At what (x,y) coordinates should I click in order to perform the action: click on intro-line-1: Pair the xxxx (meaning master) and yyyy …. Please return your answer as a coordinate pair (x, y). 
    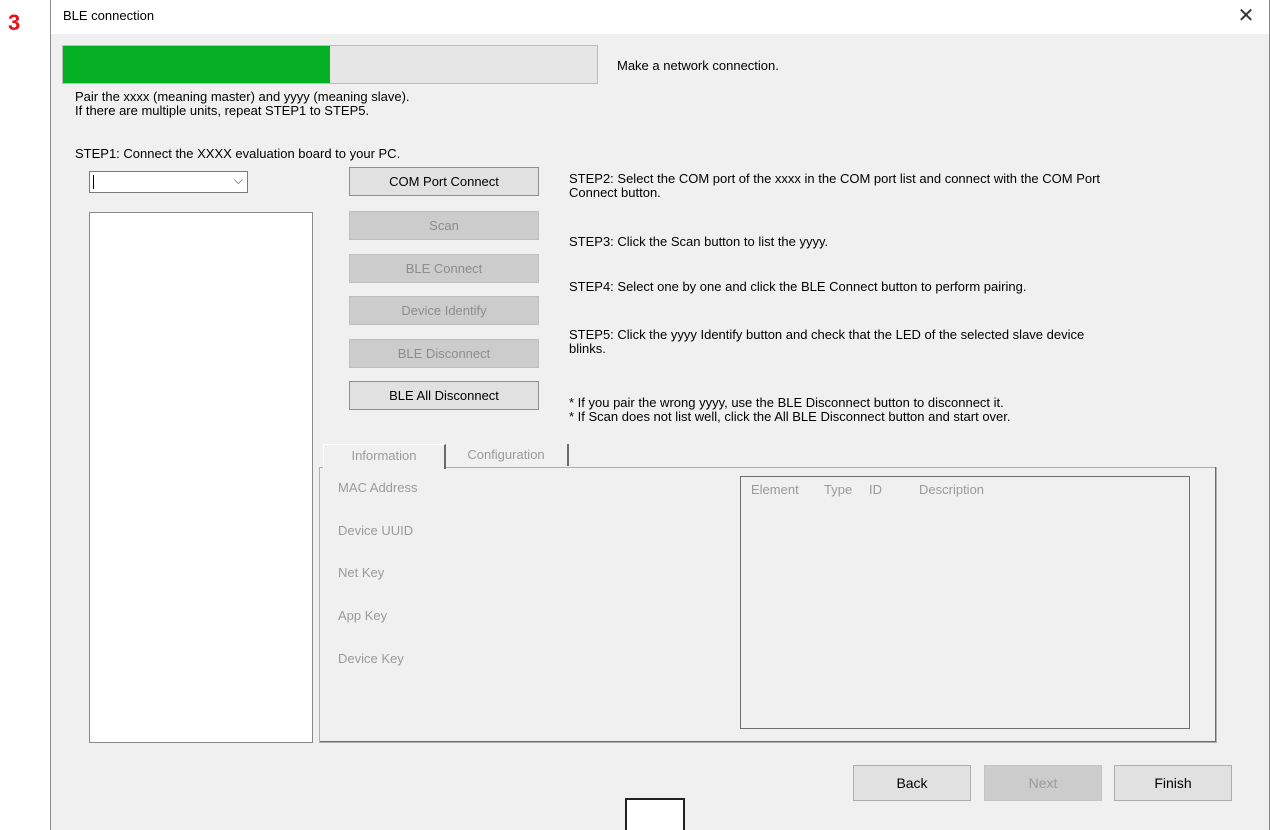
    Looking at the image, I should click on (242, 96).